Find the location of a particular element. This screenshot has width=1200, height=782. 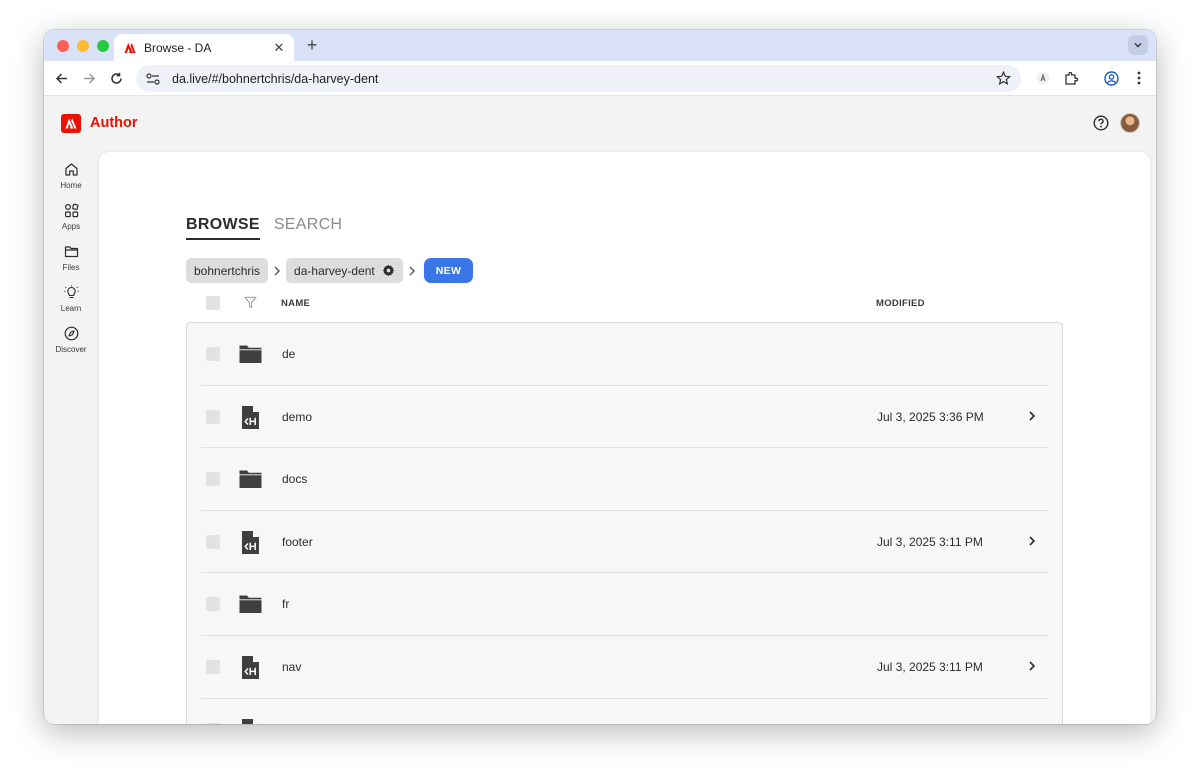

apps-icon is located at coordinates (71, 210).